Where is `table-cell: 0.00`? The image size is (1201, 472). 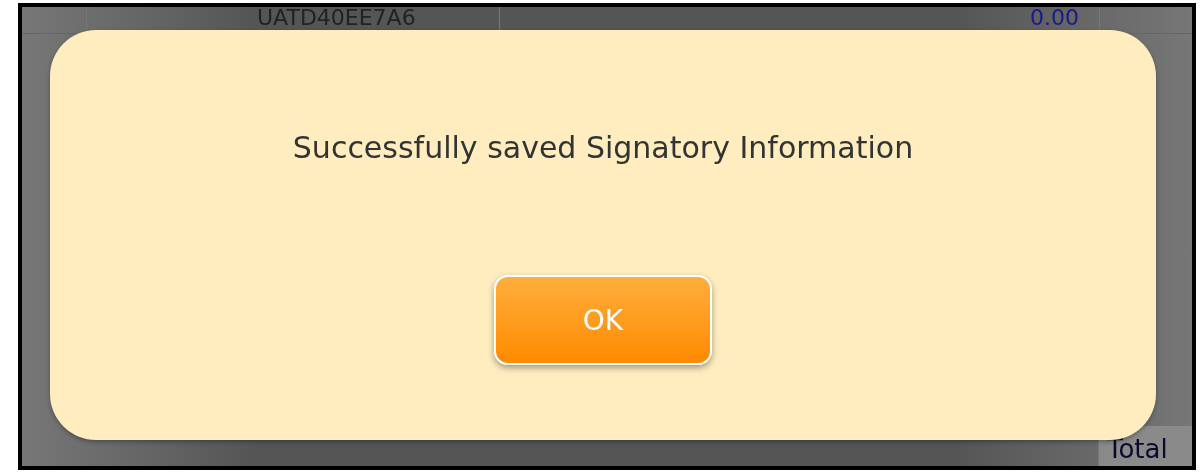
table-cell: 0.00 is located at coordinates (1054, 18).